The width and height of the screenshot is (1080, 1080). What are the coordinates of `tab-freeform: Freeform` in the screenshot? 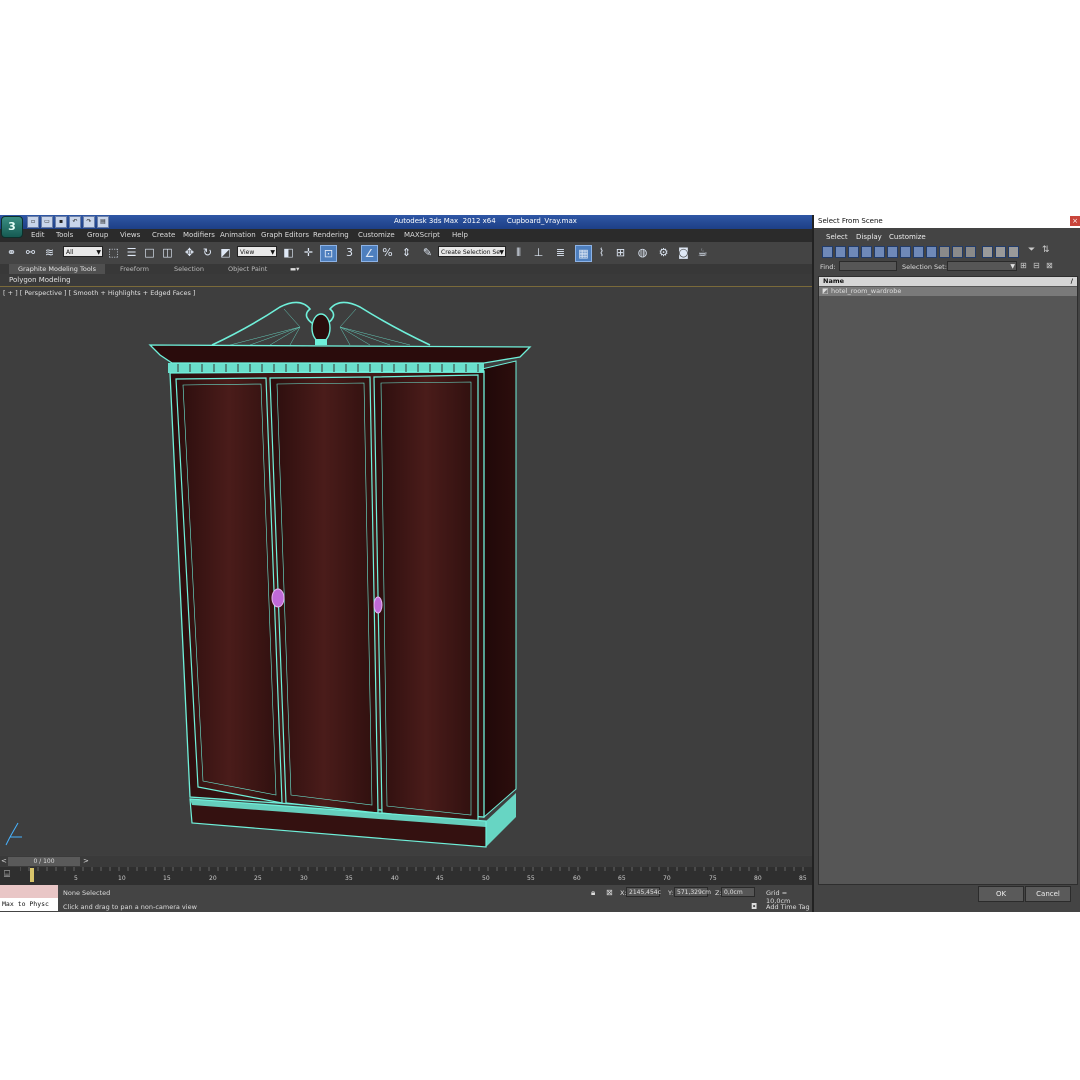 It's located at (134, 269).